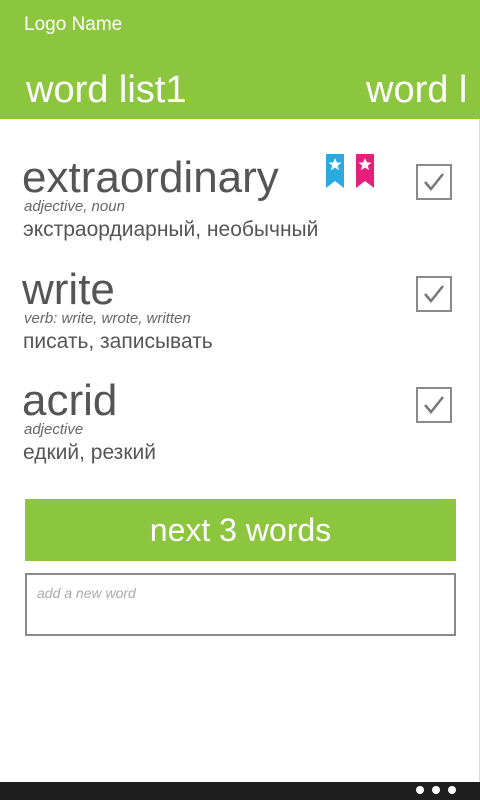 Image resolution: width=480 pixels, height=800 pixels. What do you see at coordinates (171, 229) in the screenshot?
I see `word-translation: экстраордиарный, необычный` at bounding box center [171, 229].